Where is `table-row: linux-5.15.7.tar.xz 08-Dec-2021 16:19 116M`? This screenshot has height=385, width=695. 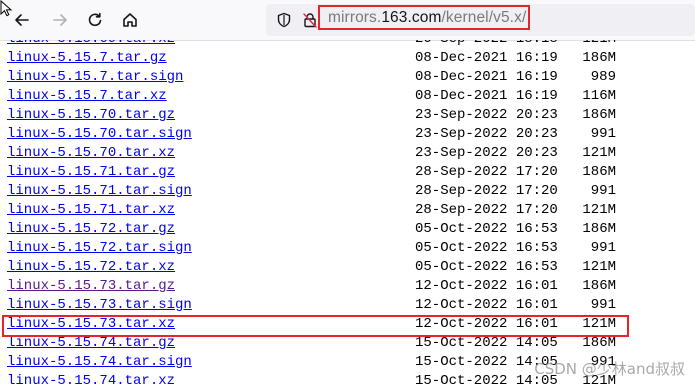 table-row: linux-5.15.7.tar.xz 08-Dec-2021 16:19 116M is located at coordinates (347, 96).